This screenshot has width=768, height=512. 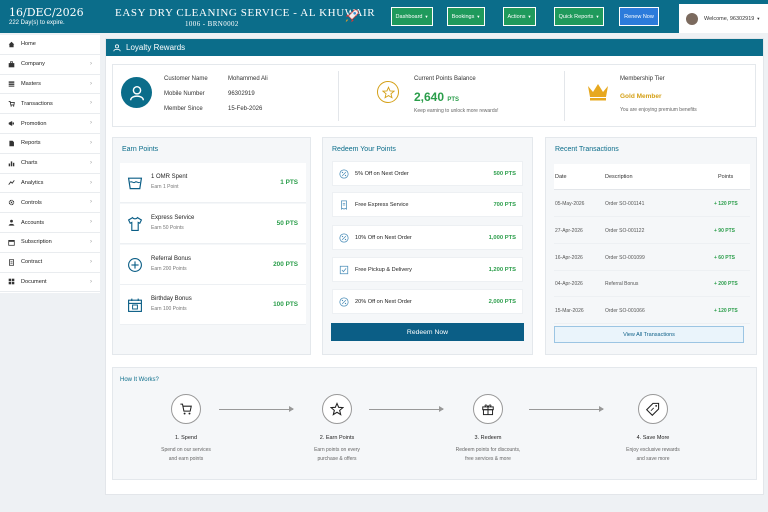 I want to click on column-header-date: Date, so click(x=561, y=177).